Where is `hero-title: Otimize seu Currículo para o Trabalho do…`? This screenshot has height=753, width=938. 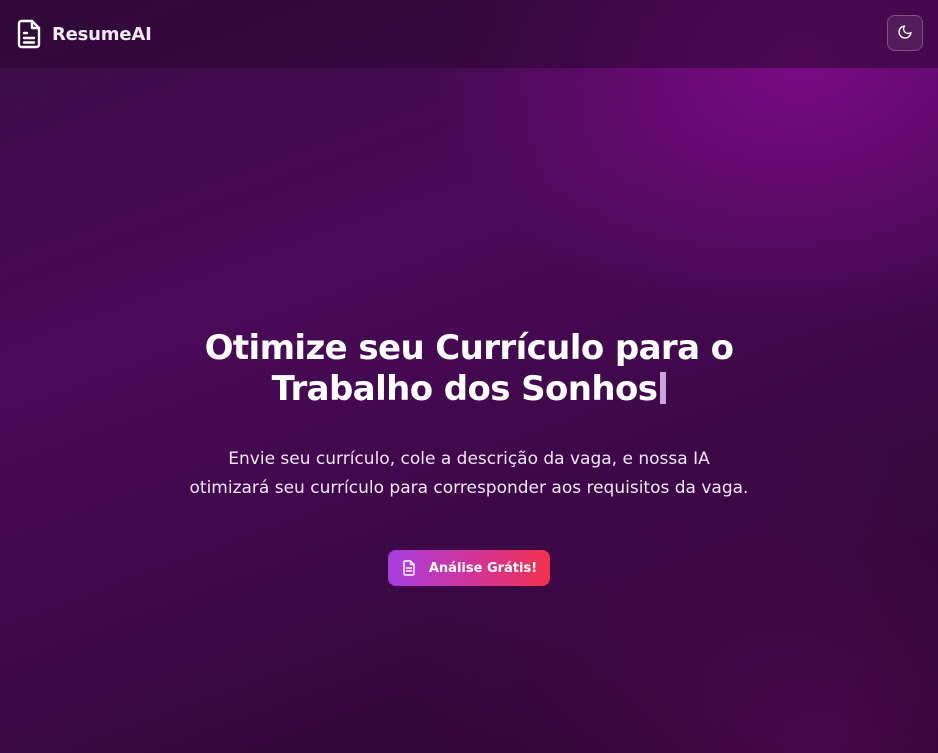
hero-title: Otimize seu Currículo para o Trabalho do… is located at coordinates (469, 369).